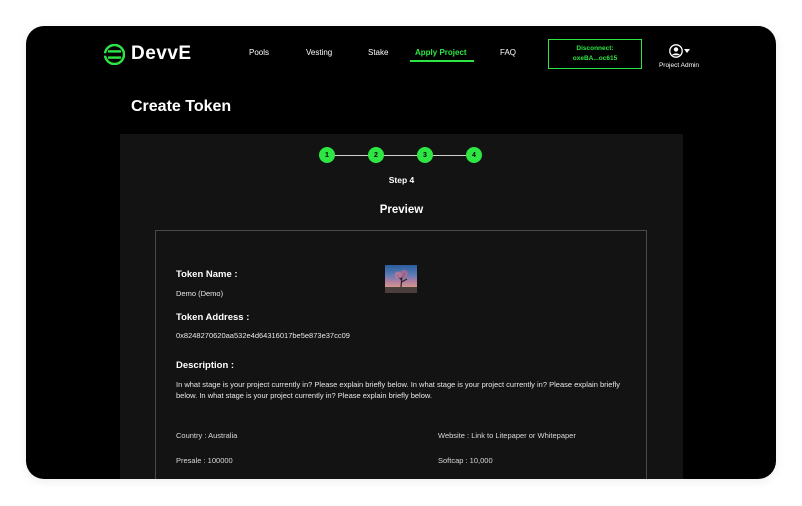 Image resolution: width=802 pixels, height=506 pixels. What do you see at coordinates (675, 50) in the screenshot?
I see `user-circle-icon` at bounding box center [675, 50].